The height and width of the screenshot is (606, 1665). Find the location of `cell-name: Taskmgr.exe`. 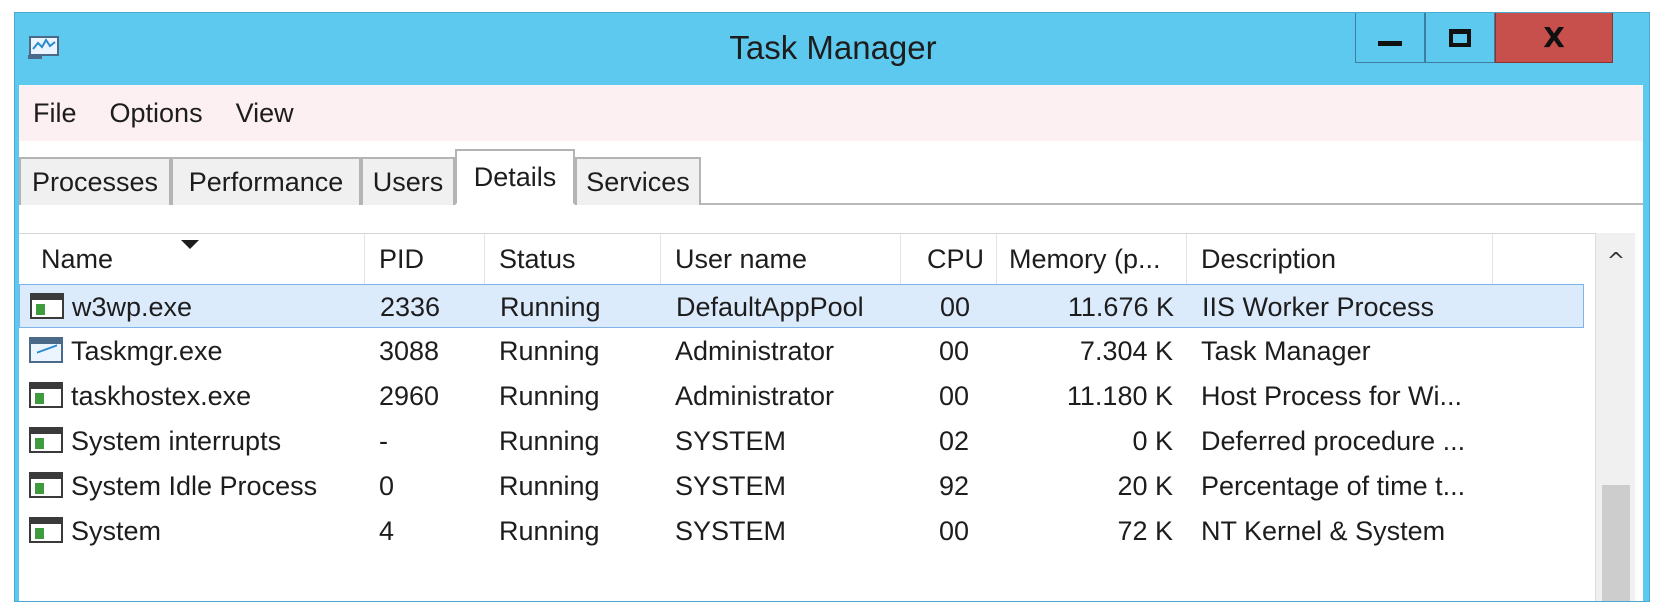

cell-name: Taskmgr.exe is located at coordinates (147, 350).